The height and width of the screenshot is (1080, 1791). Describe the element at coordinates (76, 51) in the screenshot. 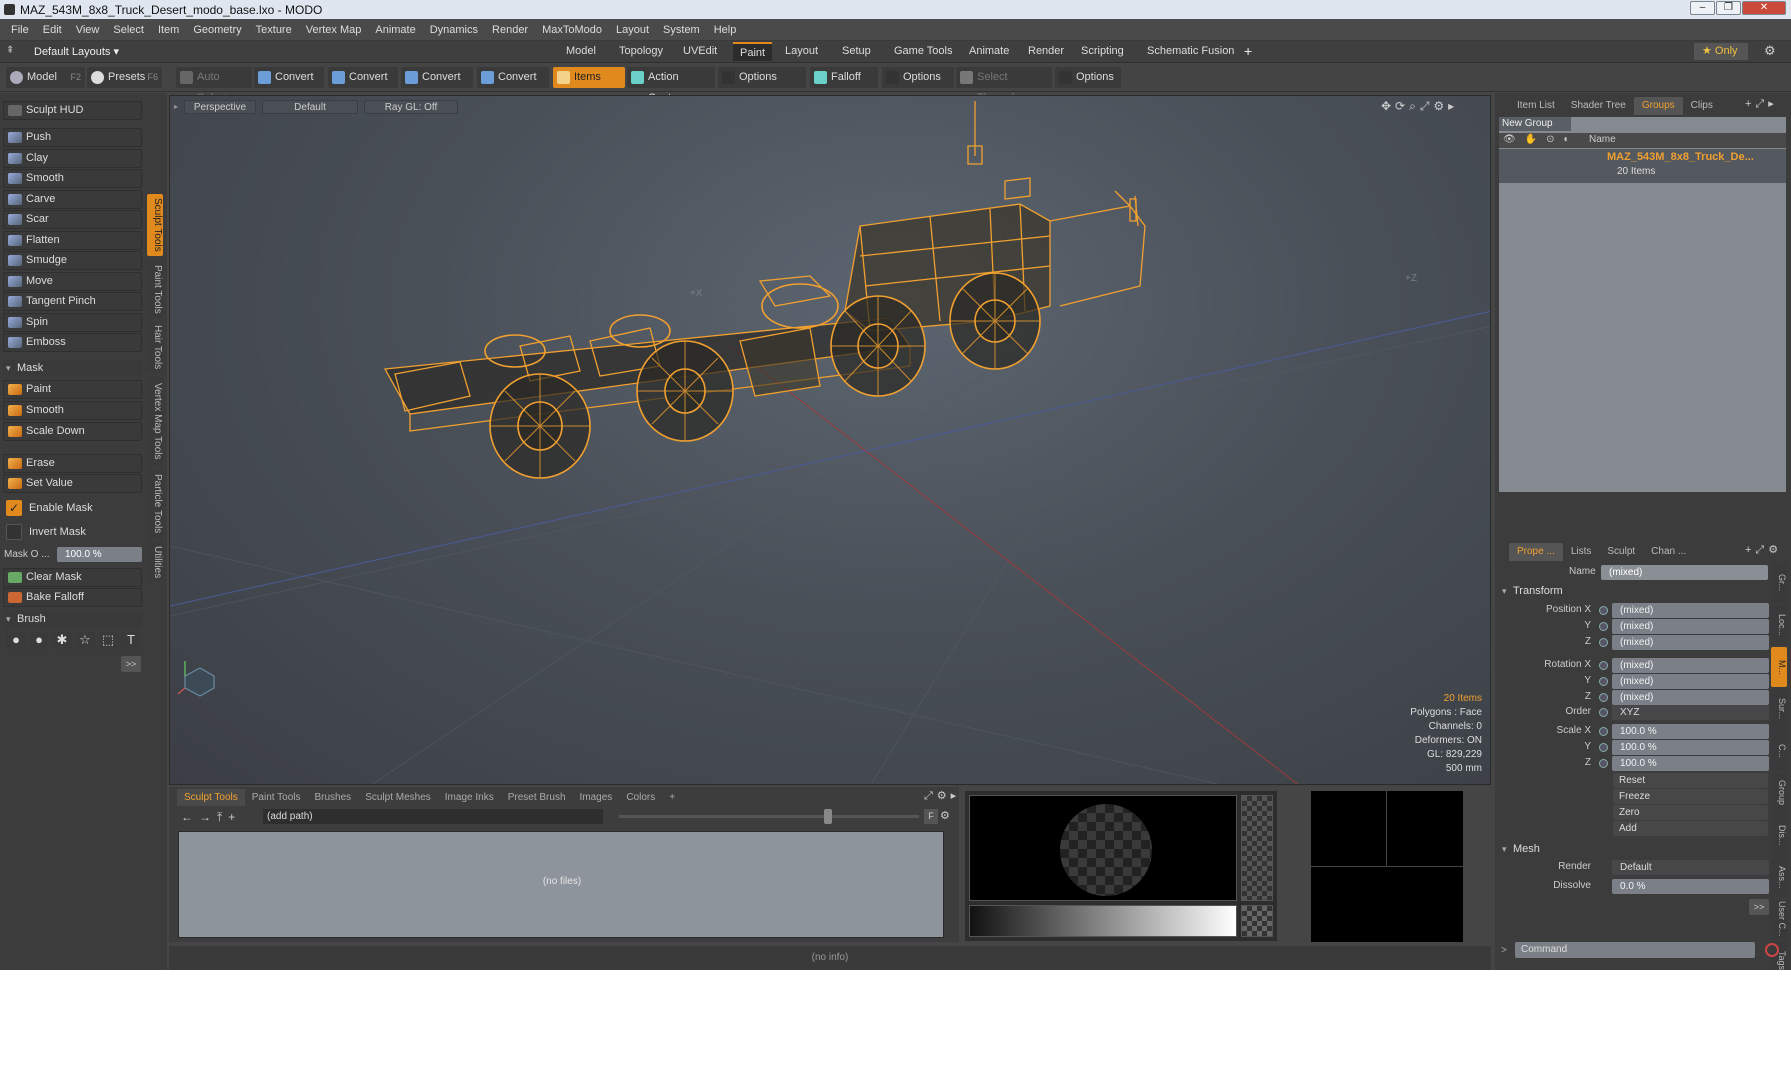

I see `layout-select: Default Layouts ▾` at that location.